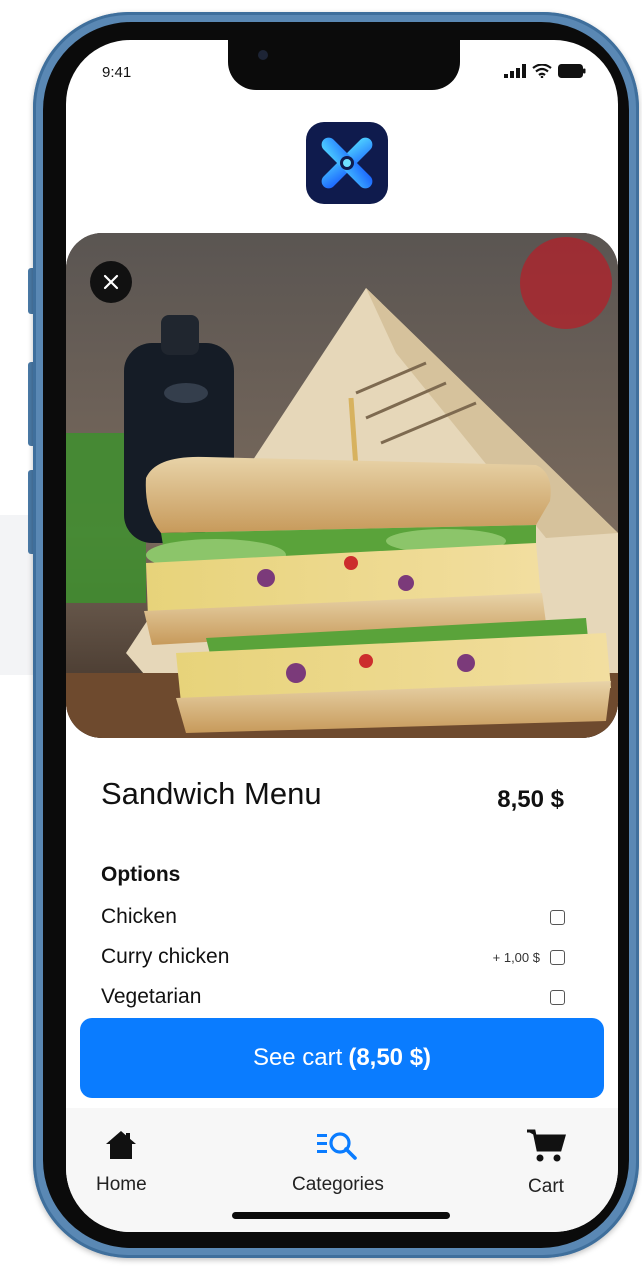  I want to click on close-icon, so click(111, 282).